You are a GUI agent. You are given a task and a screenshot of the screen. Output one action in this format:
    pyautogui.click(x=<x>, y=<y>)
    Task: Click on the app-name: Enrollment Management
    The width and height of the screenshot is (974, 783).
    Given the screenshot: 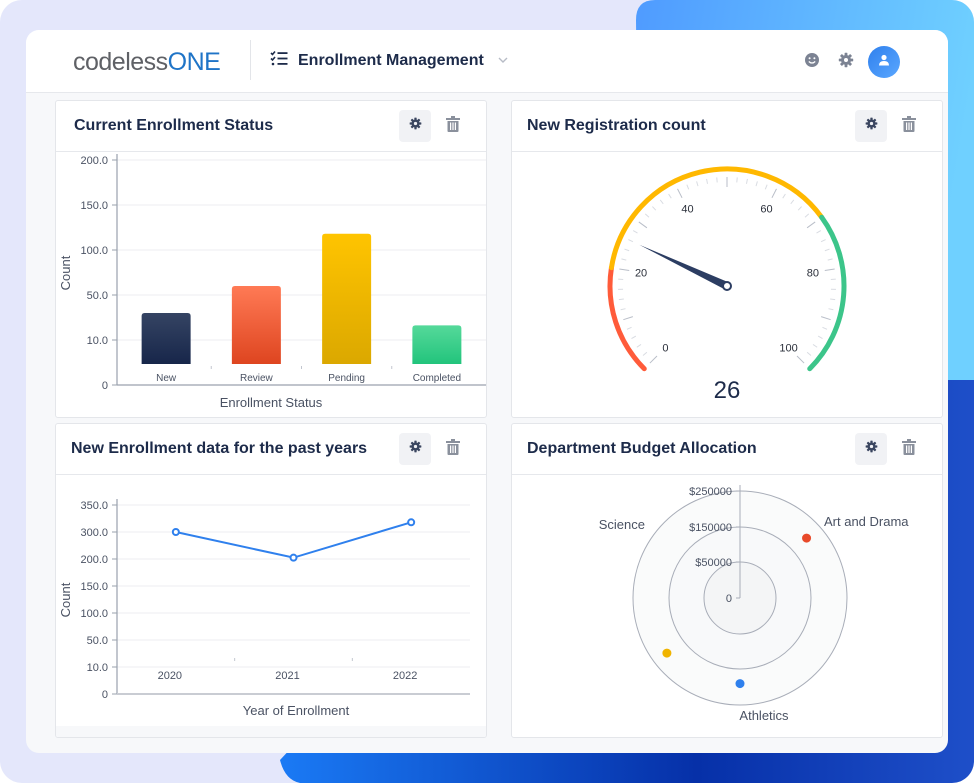 What is the action you would take?
    pyautogui.click(x=391, y=60)
    